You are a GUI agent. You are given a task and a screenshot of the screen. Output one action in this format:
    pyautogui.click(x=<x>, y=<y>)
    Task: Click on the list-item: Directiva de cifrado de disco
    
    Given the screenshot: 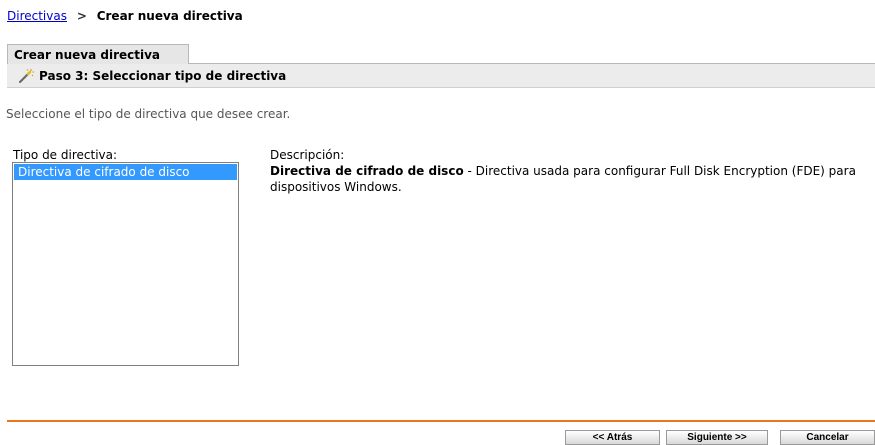 What is the action you would take?
    pyautogui.click(x=125, y=172)
    